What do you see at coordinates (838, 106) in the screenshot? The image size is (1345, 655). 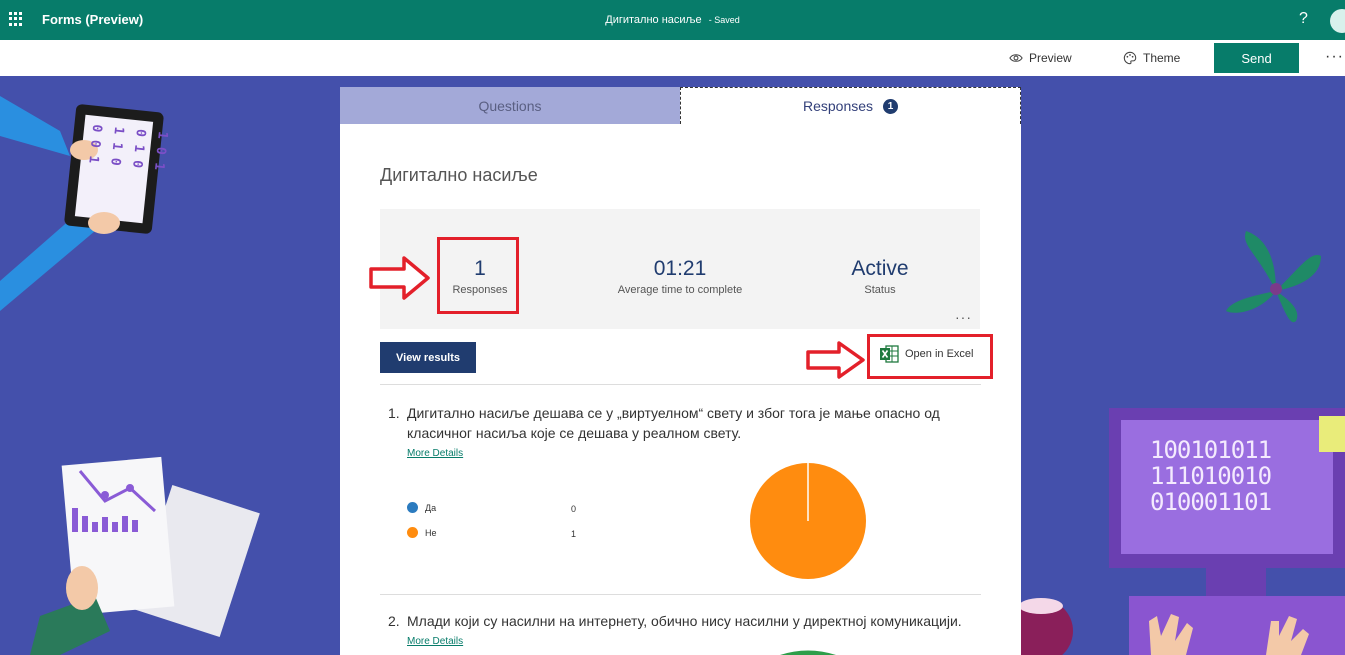 I see `tab-responses-label: Responses` at bounding box center [838, 106].